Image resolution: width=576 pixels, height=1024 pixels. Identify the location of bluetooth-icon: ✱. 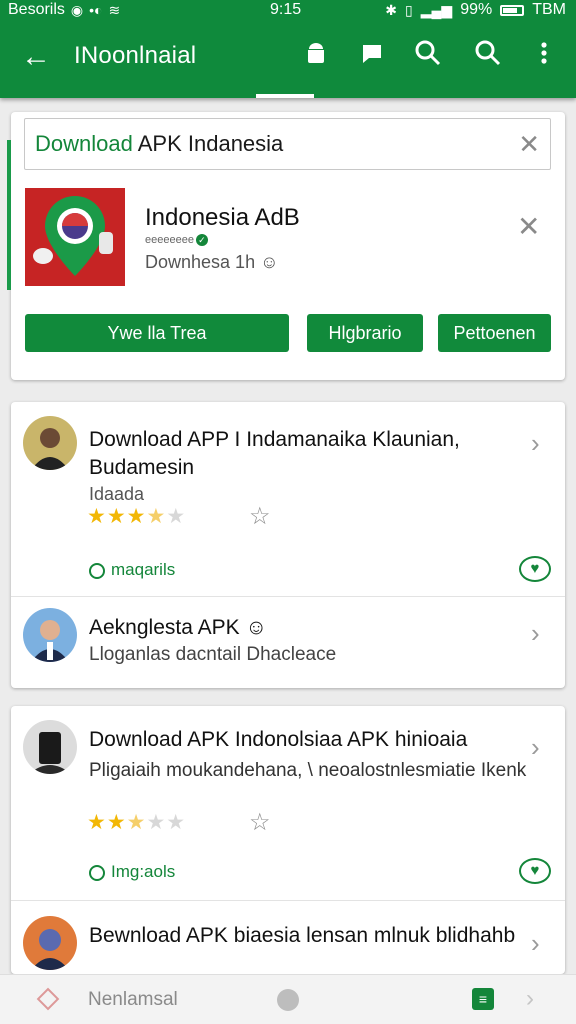
(391, 10).